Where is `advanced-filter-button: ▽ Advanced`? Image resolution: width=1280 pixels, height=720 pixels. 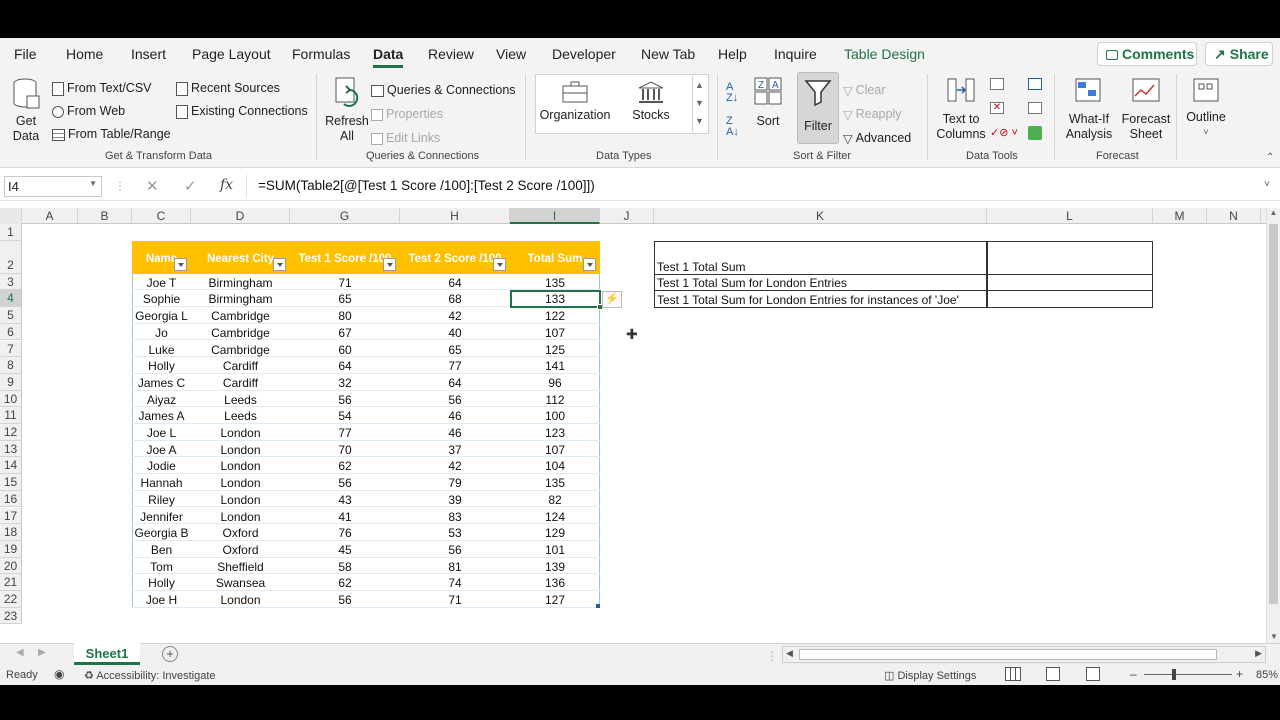
advanced-filter-button: ▽ Advanced is located at coordinates (877, 138).